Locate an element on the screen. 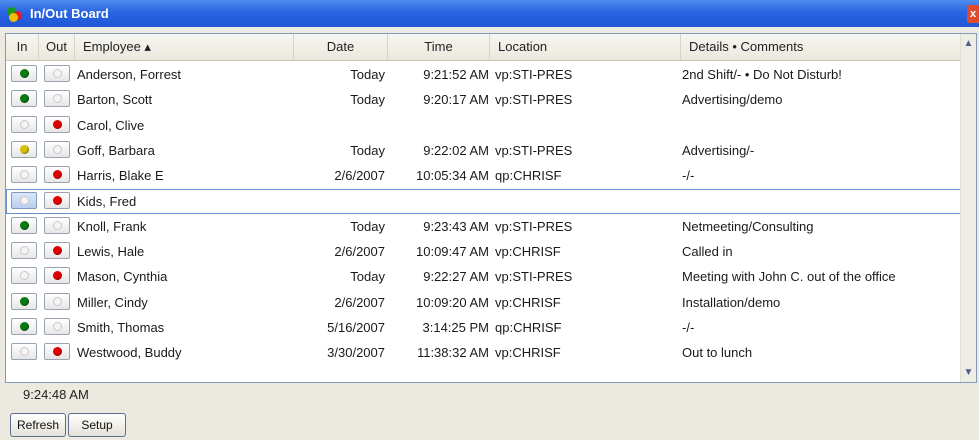 Image resolution: width=979 pixels, height=440 pixels. details-cell: -/- is located at coordinates (688, 176).